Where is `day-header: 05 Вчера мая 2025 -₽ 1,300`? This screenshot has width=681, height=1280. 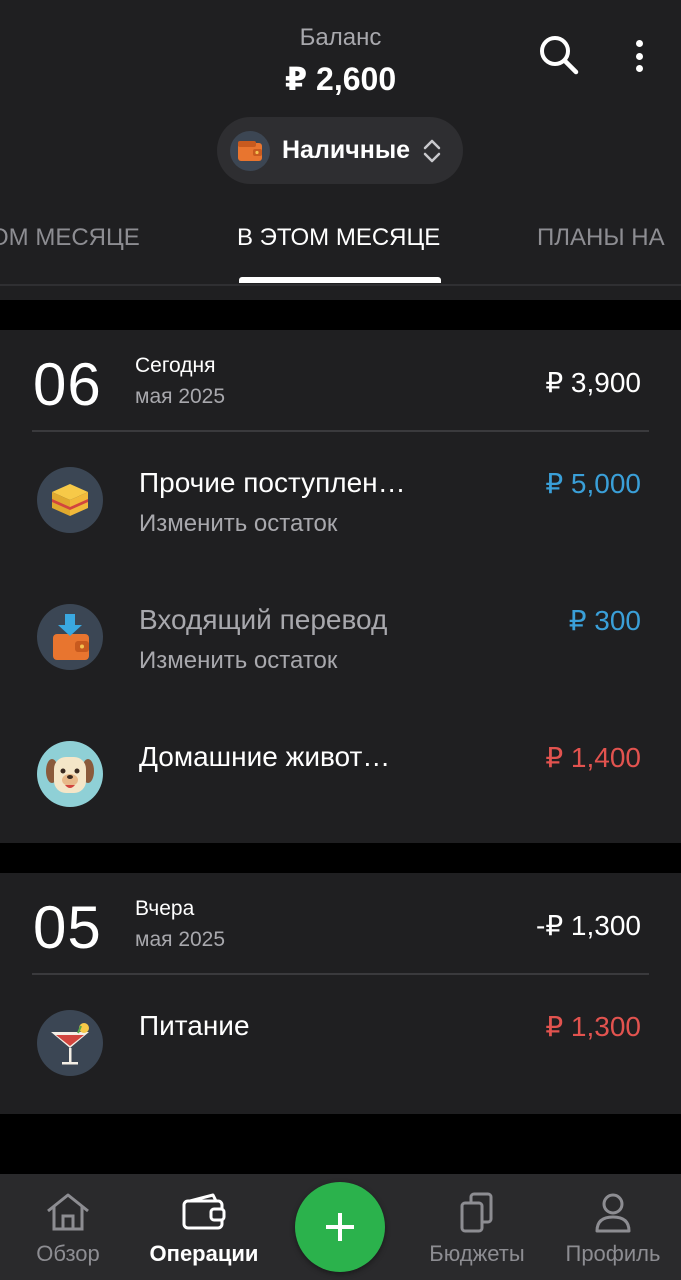
day-header: 05 Вчера мая 2025 -₽ 1,300 is located at coordinates (340, 924).